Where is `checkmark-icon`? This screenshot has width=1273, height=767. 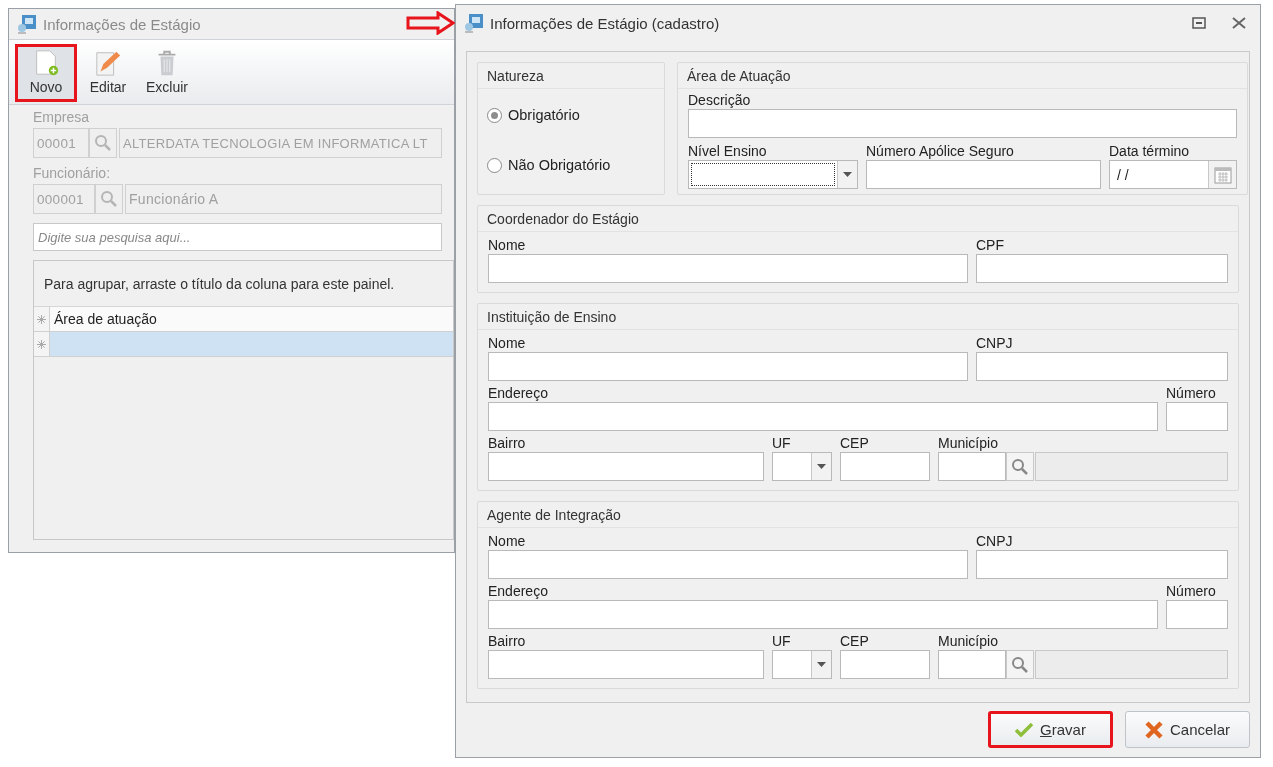 checkmark-icon is located at coordinates (1024, 729).